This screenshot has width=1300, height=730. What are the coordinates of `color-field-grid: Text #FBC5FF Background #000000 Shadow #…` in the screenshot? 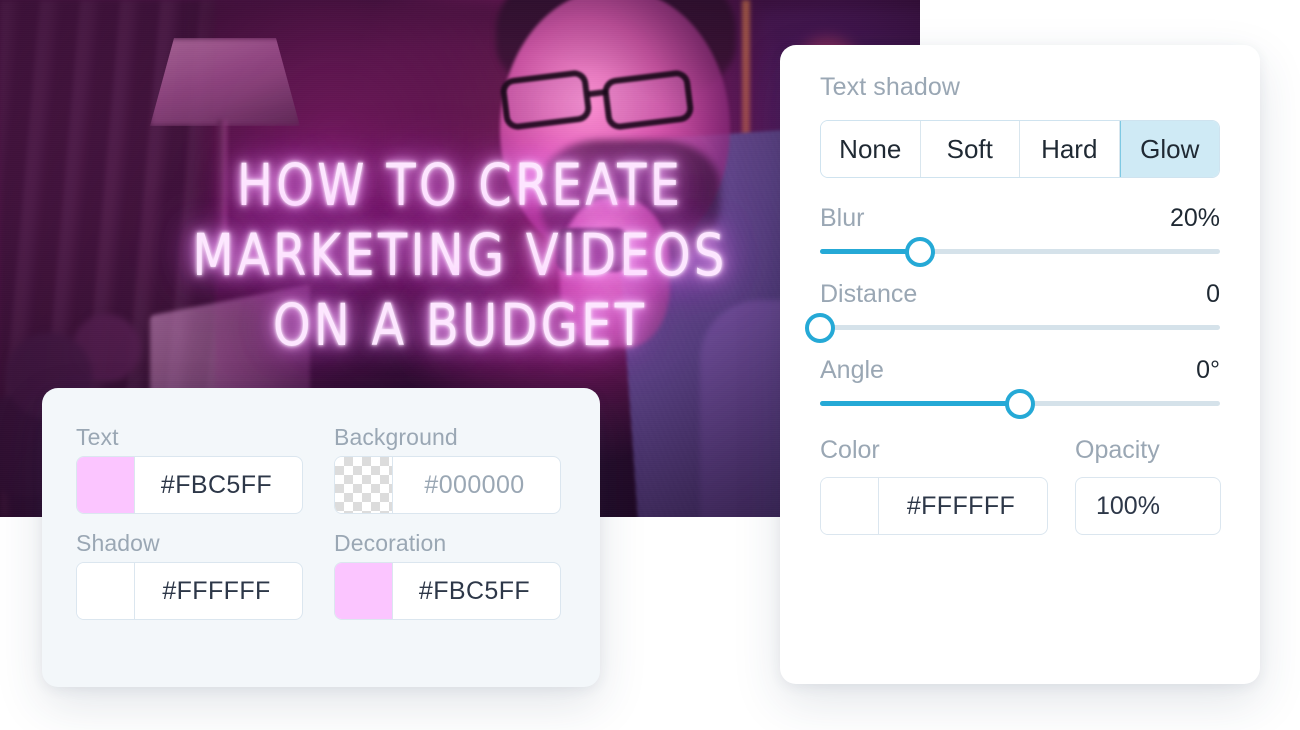 It's located at (321, 519).